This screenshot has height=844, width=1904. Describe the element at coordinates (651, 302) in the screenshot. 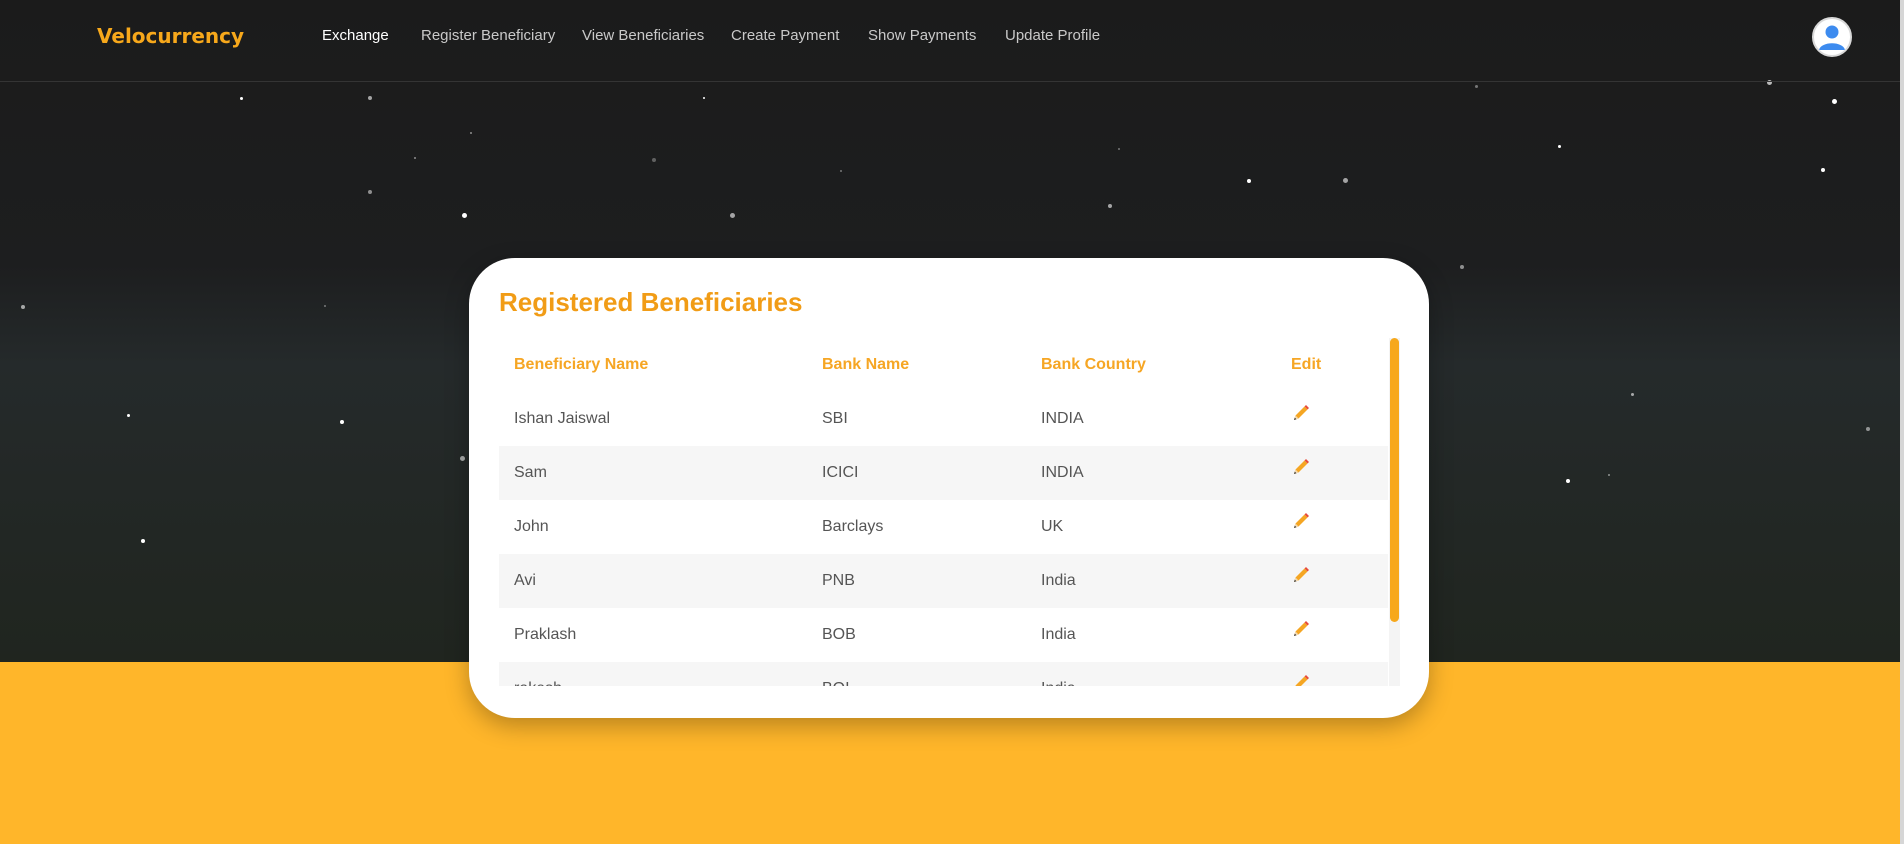

I see `card-title: Registered Beneficiaries` at that location.